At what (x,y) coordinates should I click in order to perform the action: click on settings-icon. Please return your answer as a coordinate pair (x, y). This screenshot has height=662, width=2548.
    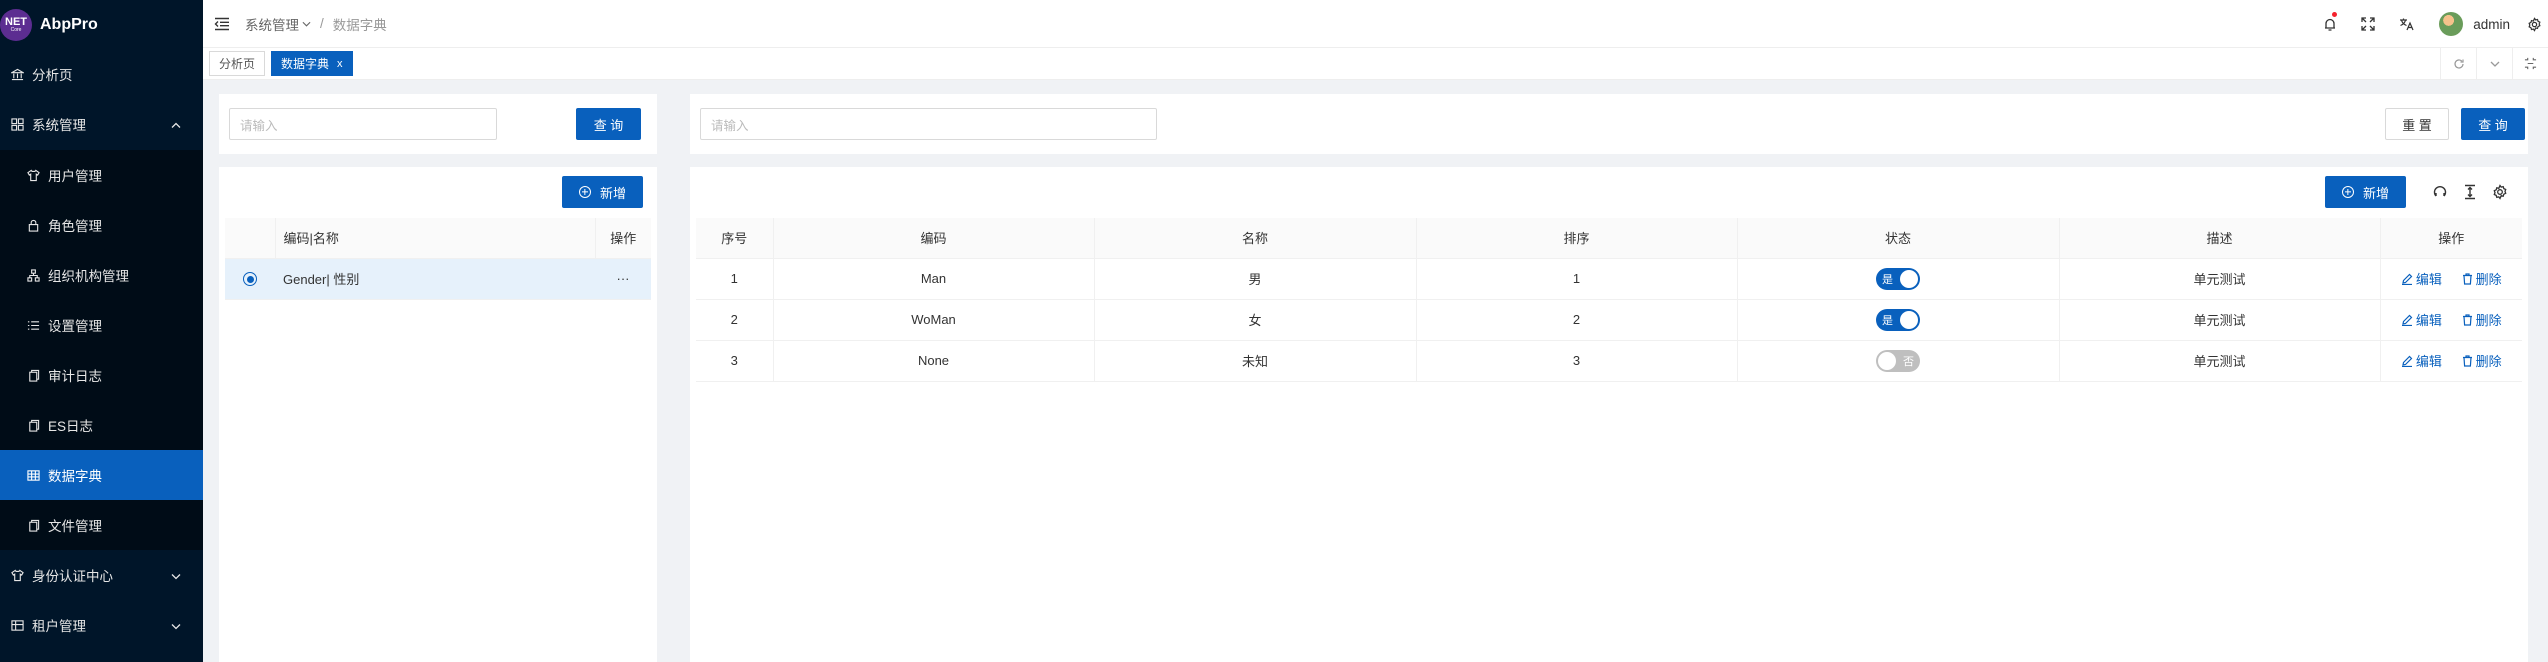
    Looking at the image, I should click on (2534, 24).